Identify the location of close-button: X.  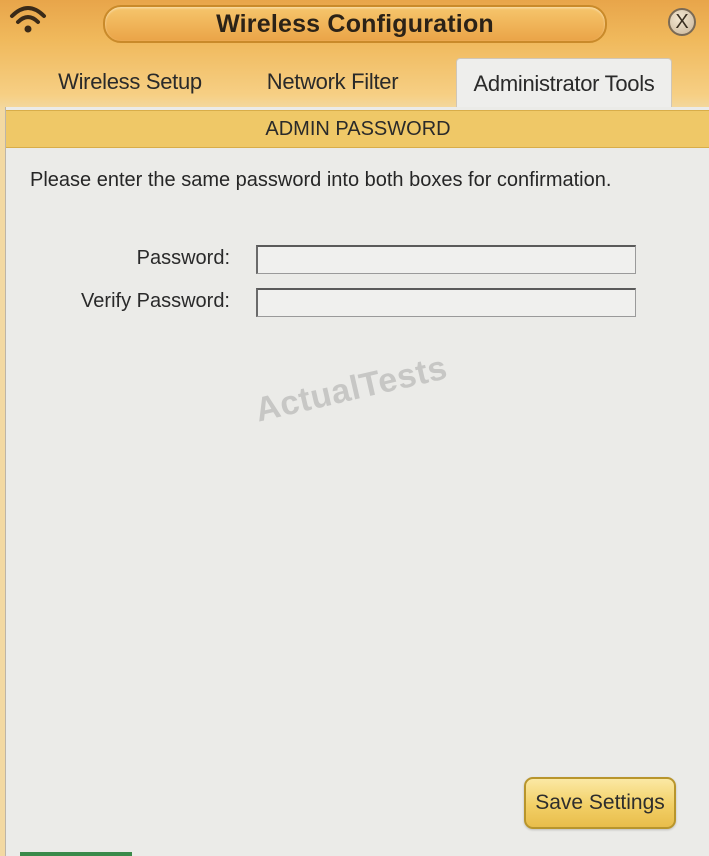
(682, 22).